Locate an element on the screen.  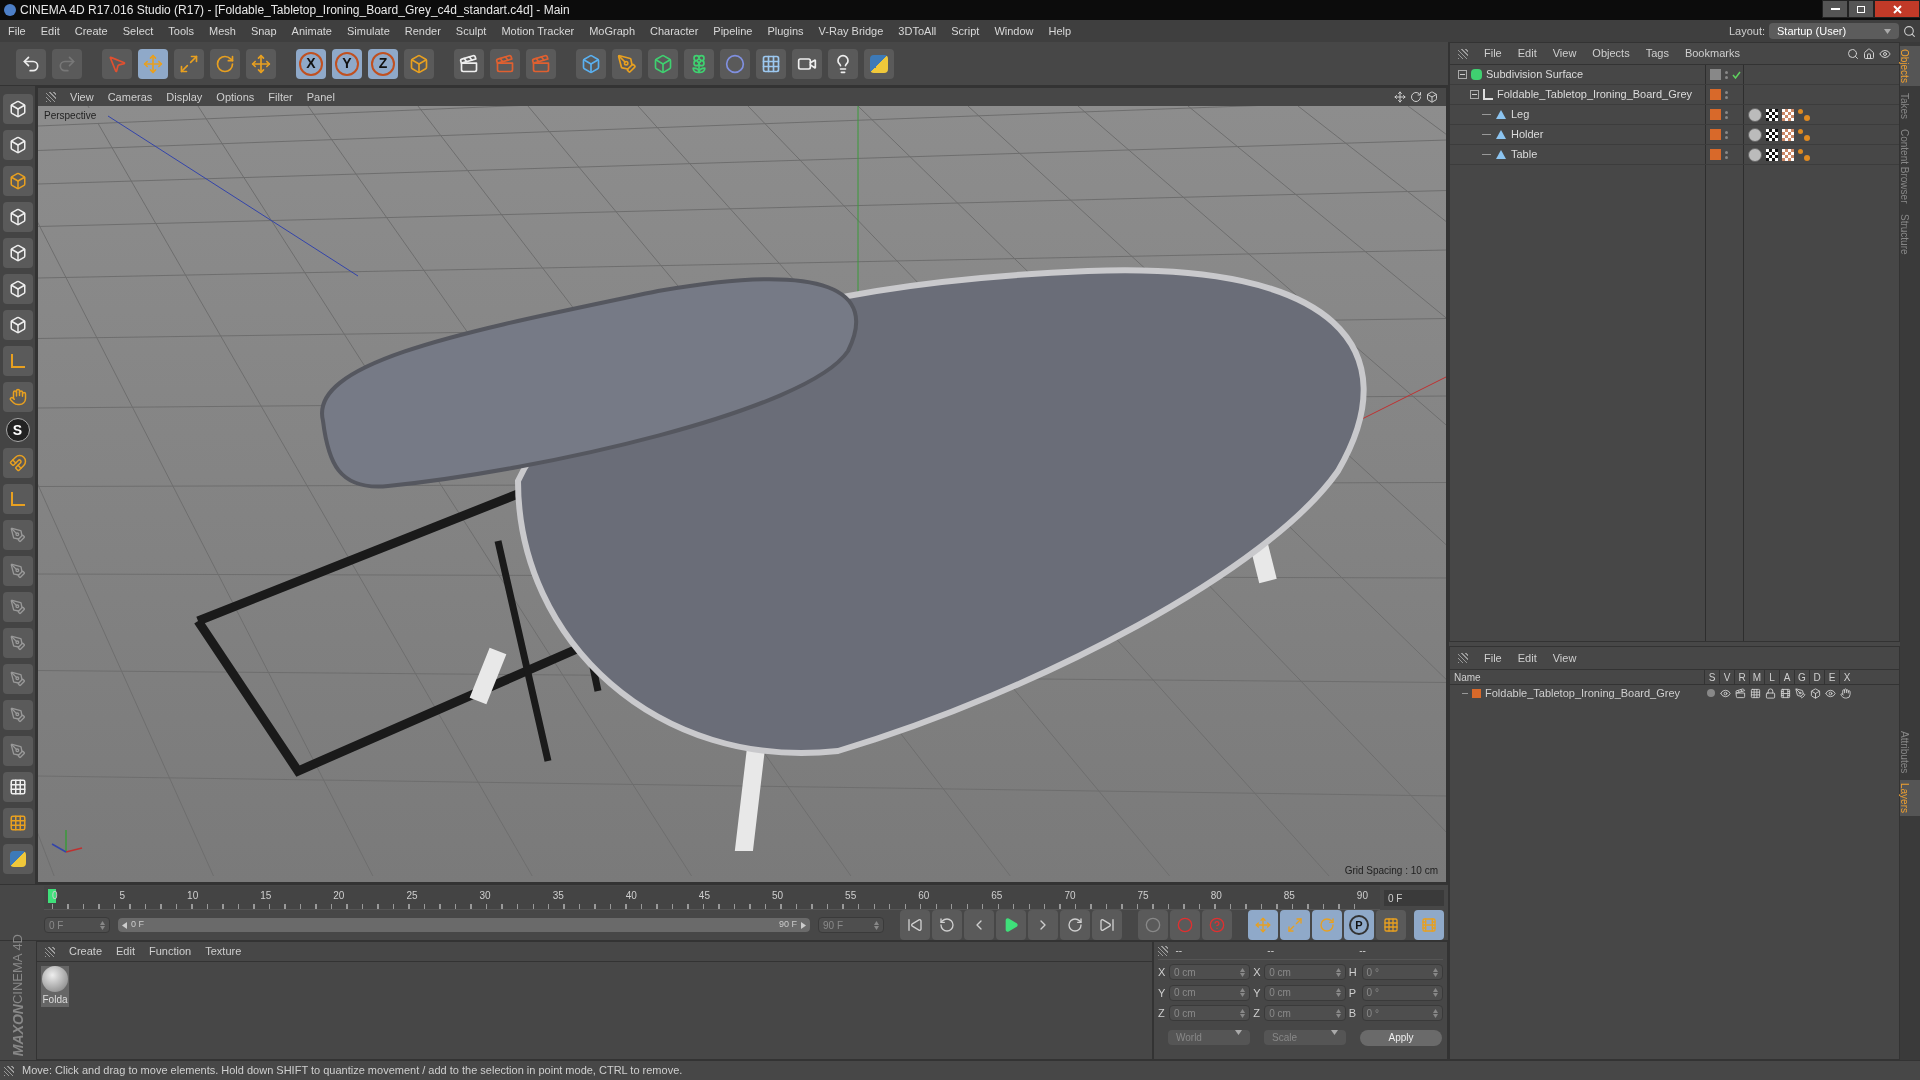
menu-item: Select is located at coordinates (138, 31).